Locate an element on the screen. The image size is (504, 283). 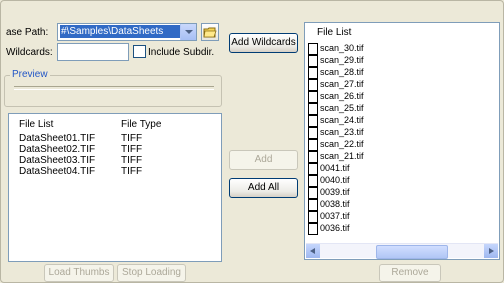
file-name: scan_27.tif is located at coordinates (342, 84).